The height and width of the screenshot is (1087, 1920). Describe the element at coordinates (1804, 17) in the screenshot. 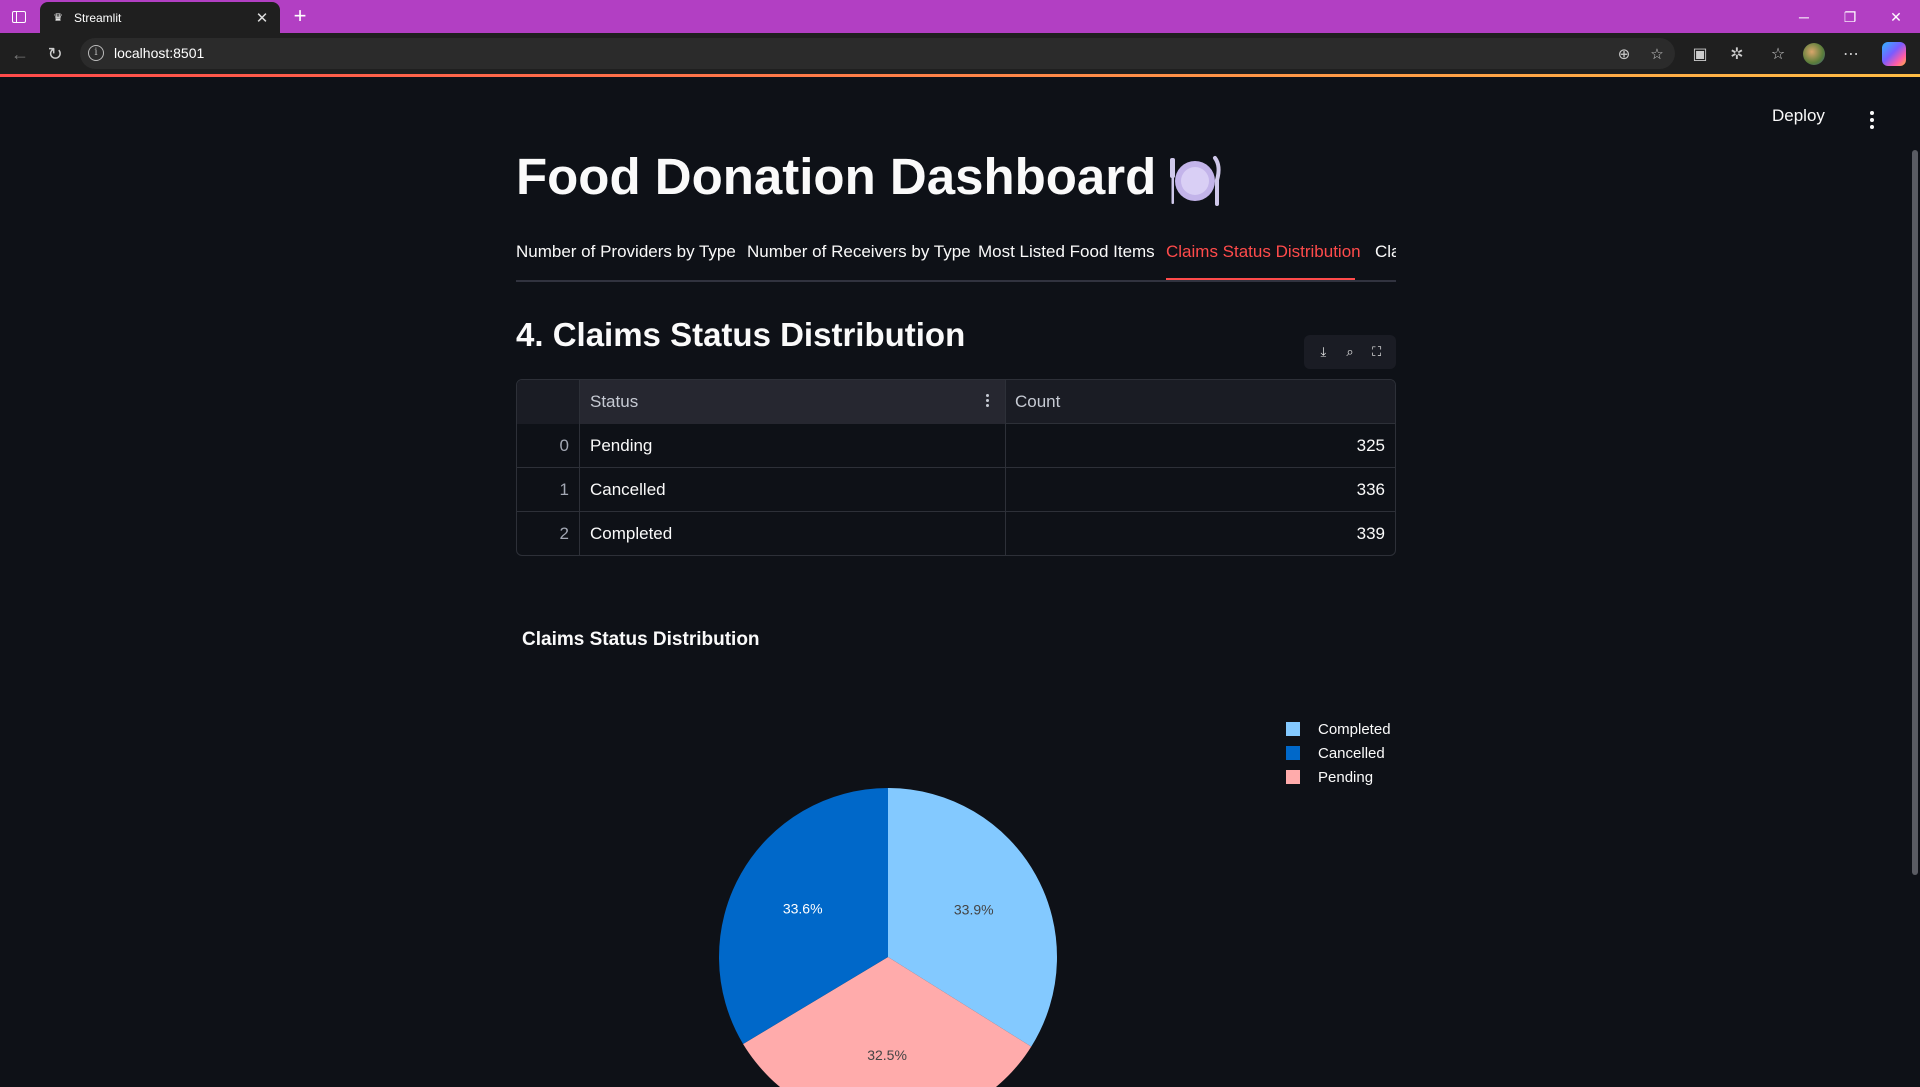

I see `minimize-icon: ─` at that location.